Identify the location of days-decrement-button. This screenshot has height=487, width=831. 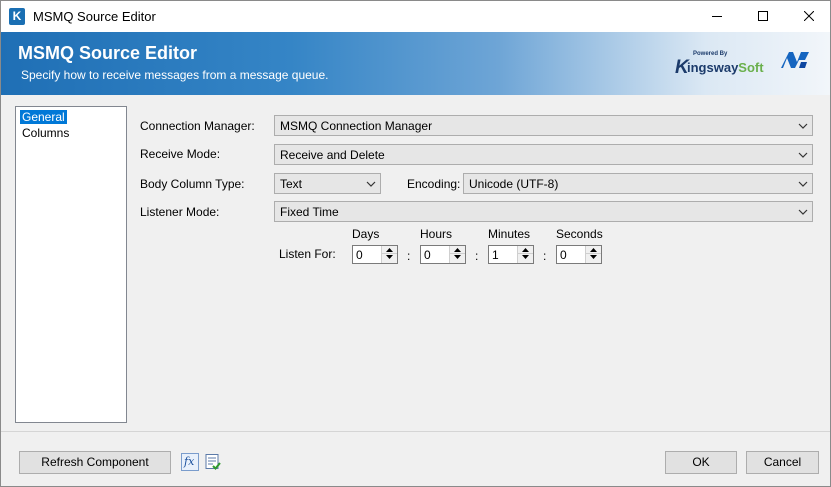
(389, 258).